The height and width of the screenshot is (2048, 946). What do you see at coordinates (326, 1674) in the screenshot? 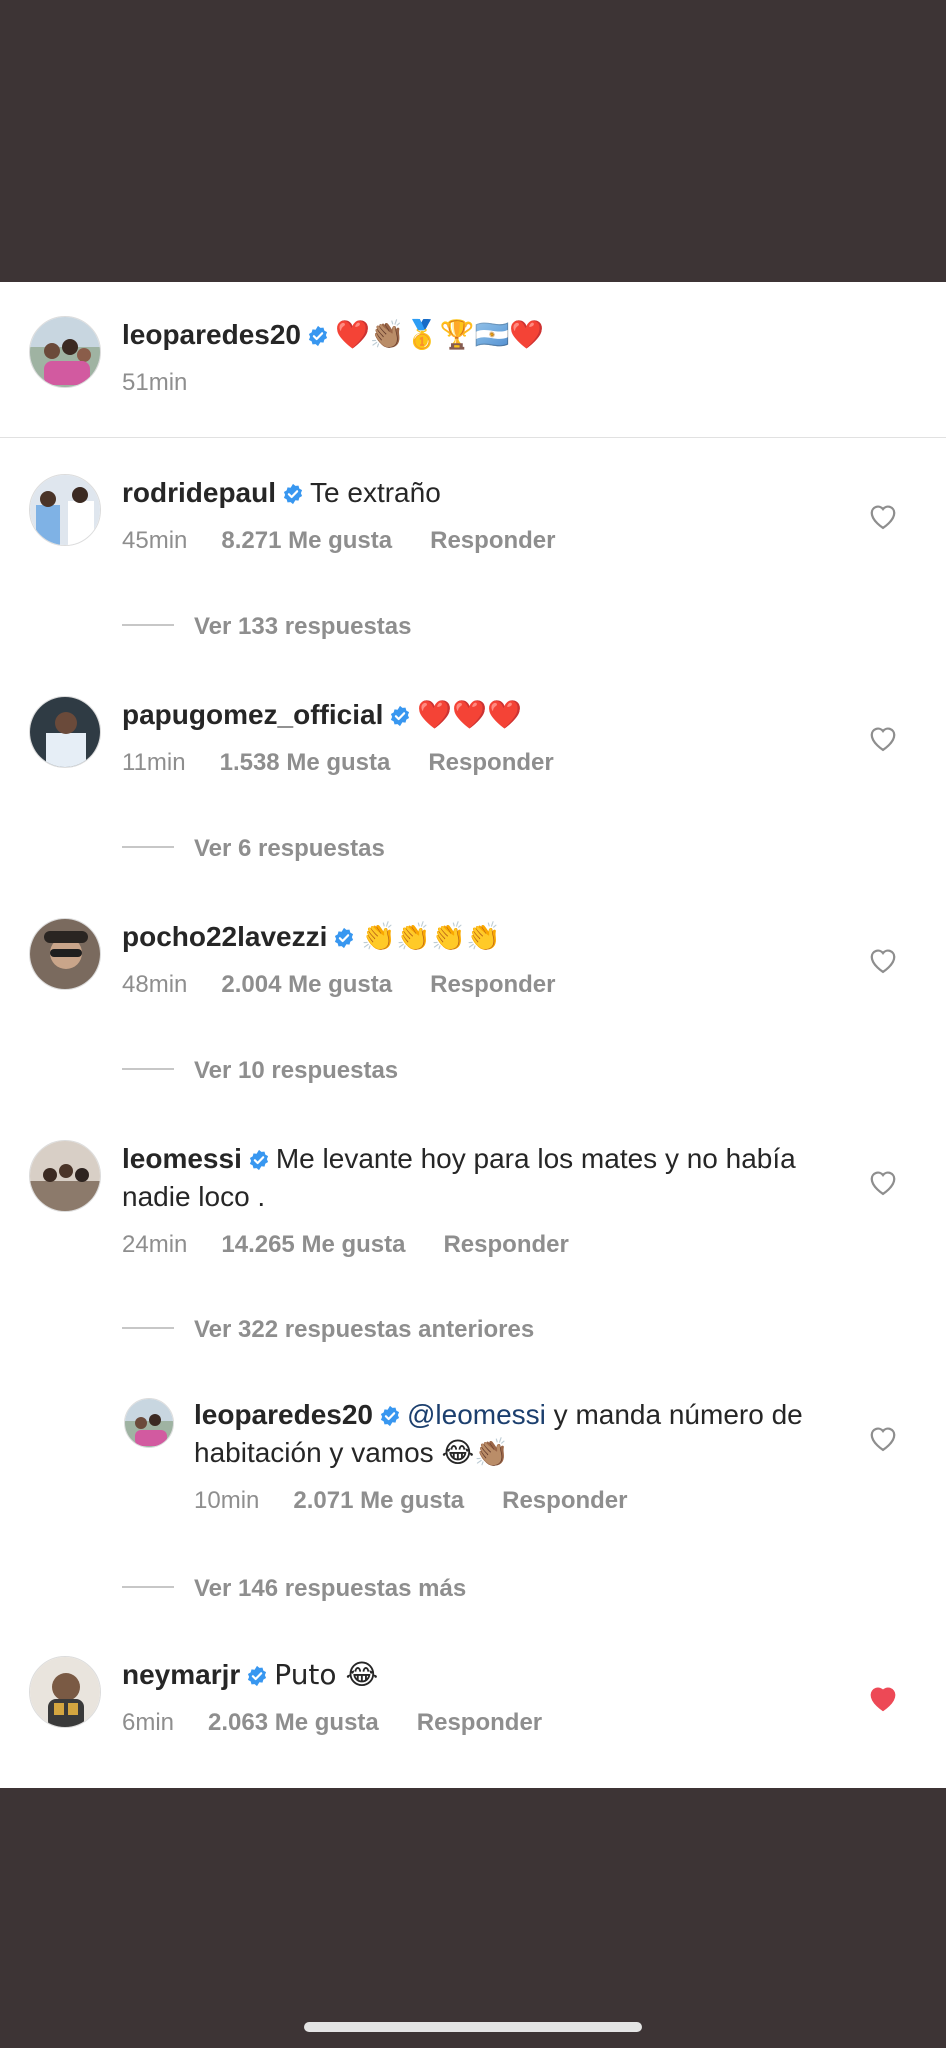
I see `comment-text: Puto 😂` at bounding box center [326, 1674].